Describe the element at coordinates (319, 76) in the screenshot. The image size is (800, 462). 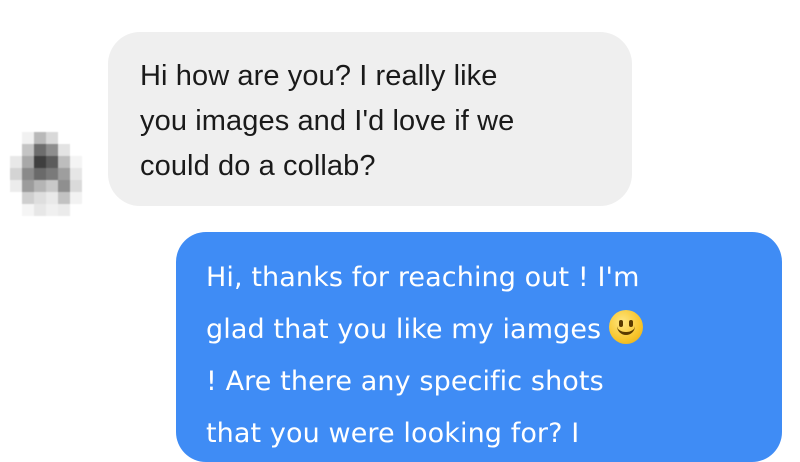
I see `message-text-line: Hi how are you? I really like` at that location.